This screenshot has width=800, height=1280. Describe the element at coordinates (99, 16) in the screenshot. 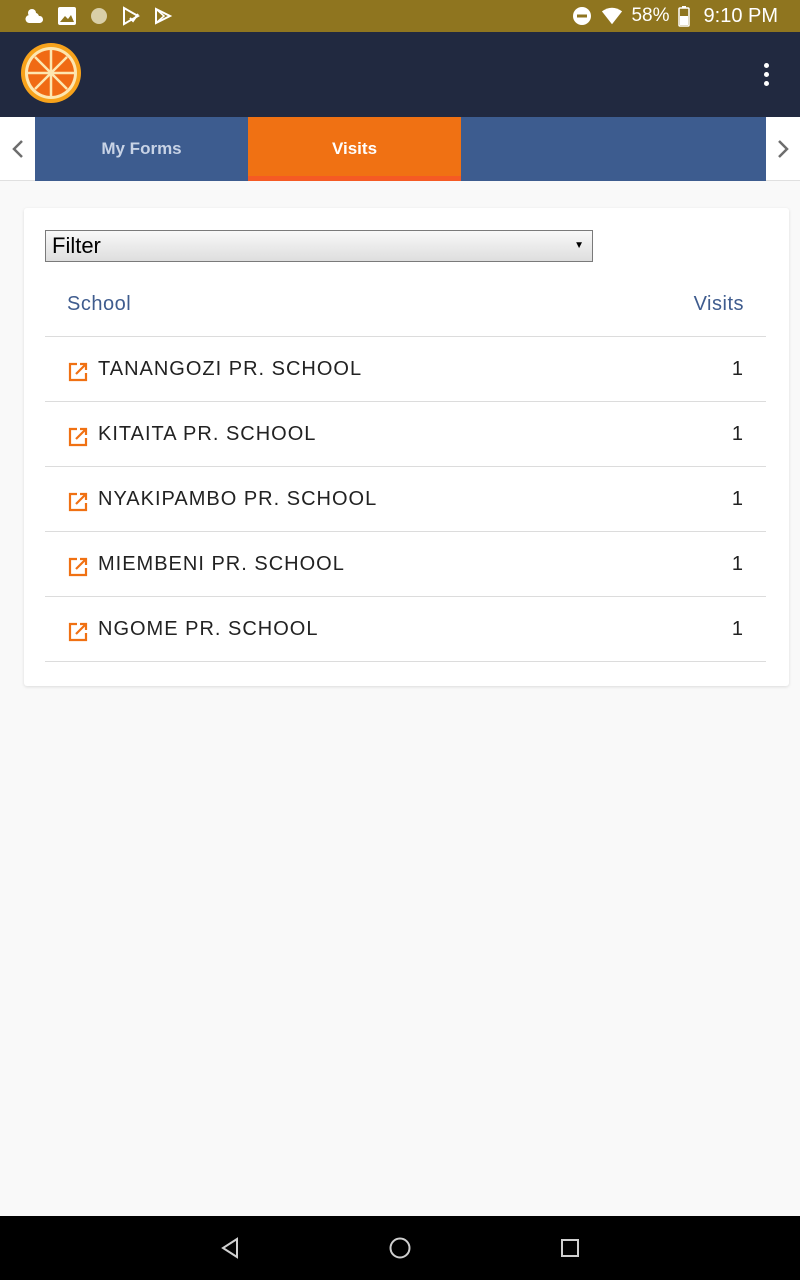

I see `circle-icon` at that location.